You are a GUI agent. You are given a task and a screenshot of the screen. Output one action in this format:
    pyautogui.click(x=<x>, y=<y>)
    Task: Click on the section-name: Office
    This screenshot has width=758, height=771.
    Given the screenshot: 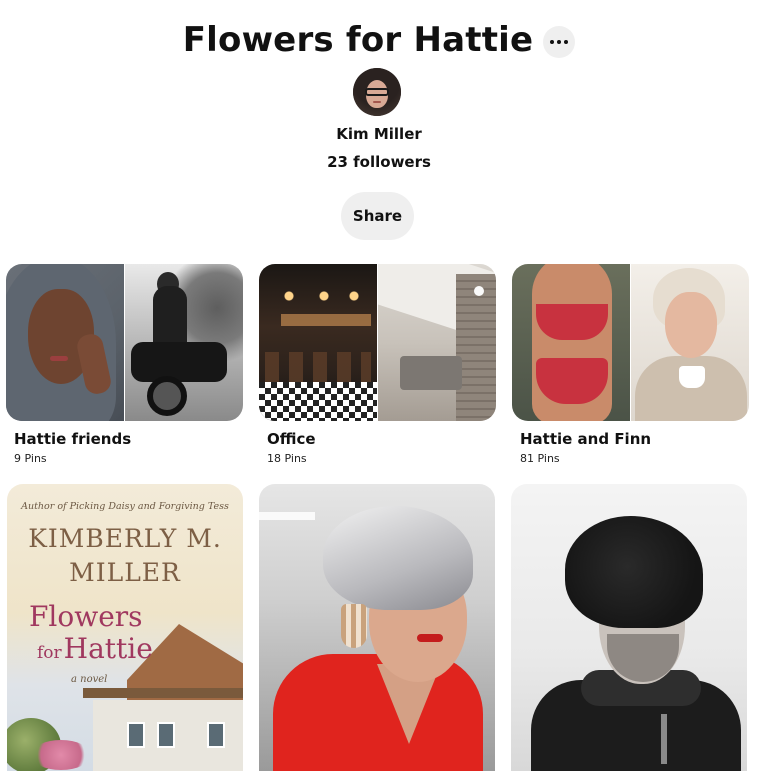 What is the action you would take?
    pyautogui.click(x=291, y=439)
    